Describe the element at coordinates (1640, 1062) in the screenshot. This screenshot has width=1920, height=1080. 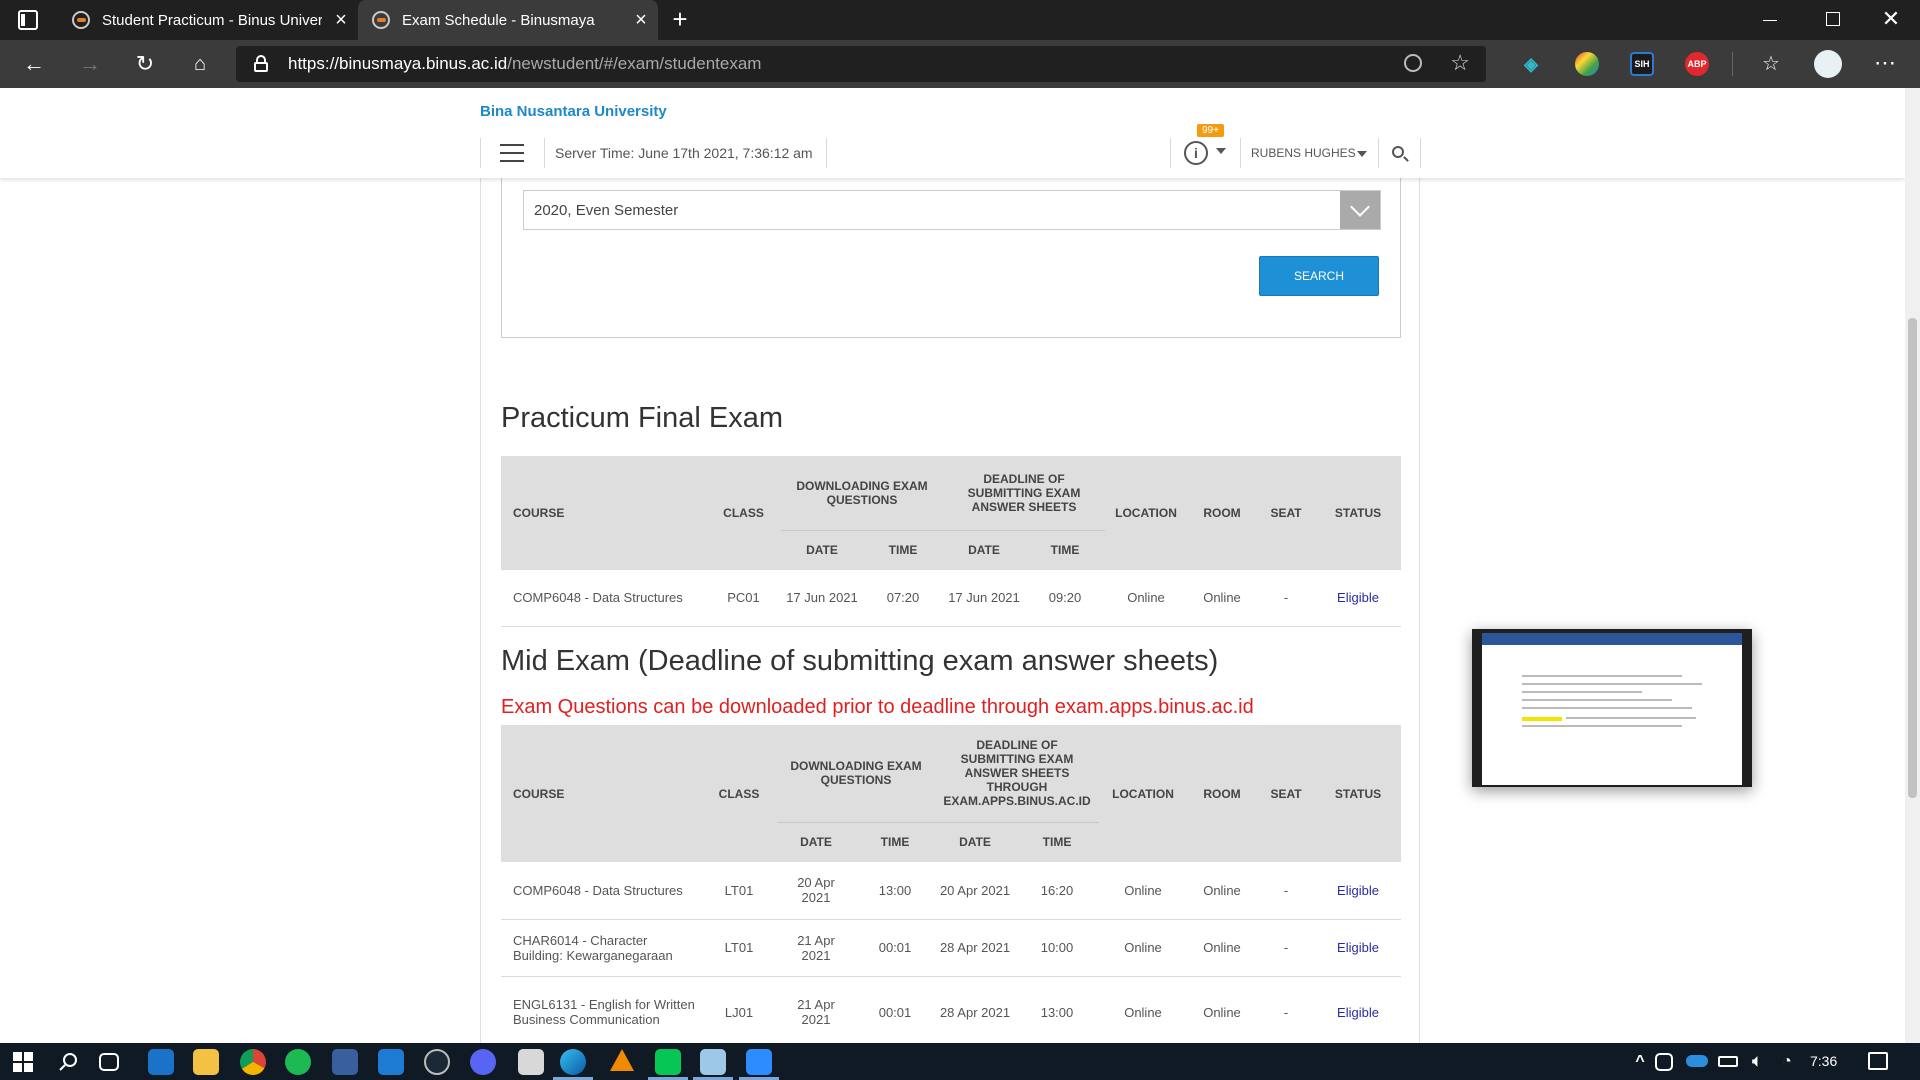
I see `chevron-up-icon: ^` at that location.